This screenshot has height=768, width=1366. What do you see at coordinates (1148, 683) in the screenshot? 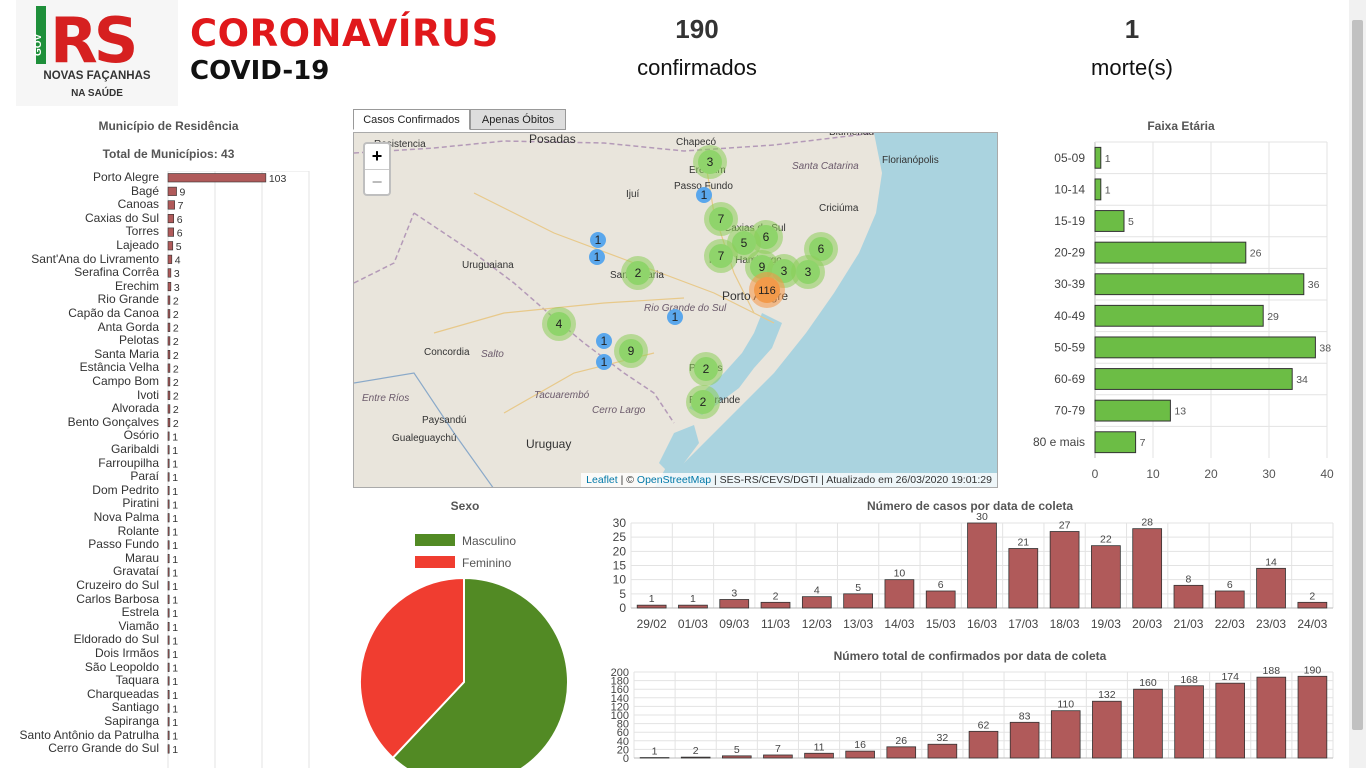
I see `cumulative-bar-value: 160` at bounding box center [1148, 683].